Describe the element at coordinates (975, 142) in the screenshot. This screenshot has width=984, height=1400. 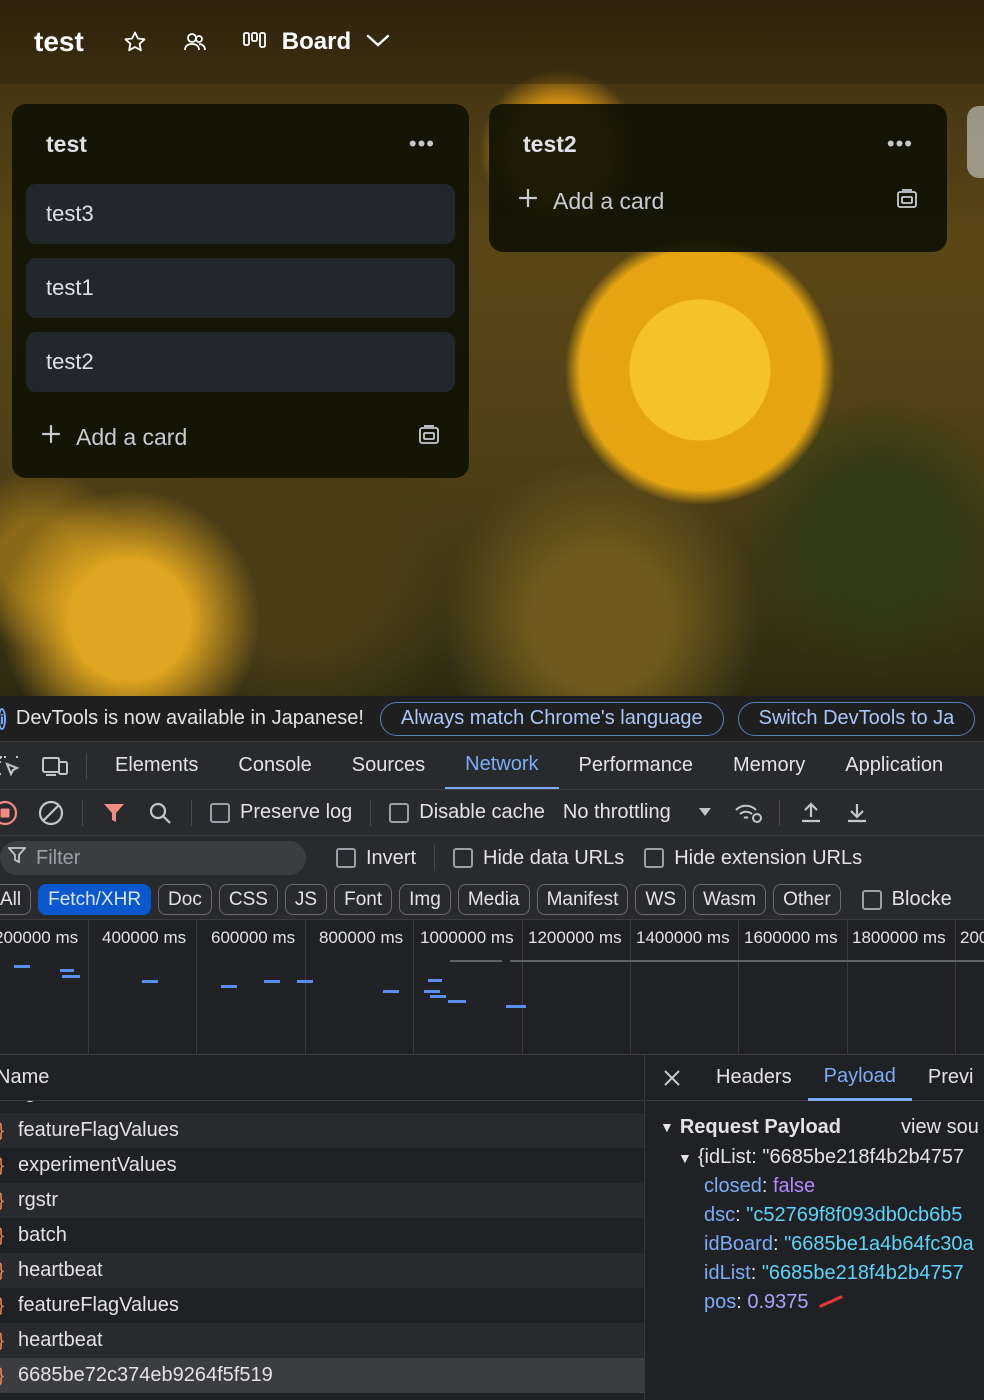
I see `add-list-button` at that location.